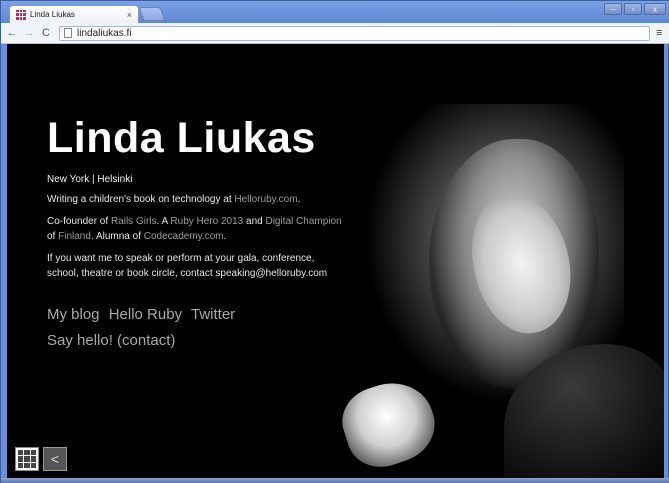 The width and height of the screenshot is (669, 483). Describe the element at coordinates (181, 138) in the screenshot. I see `page-title: Linda Liukas` at that location.